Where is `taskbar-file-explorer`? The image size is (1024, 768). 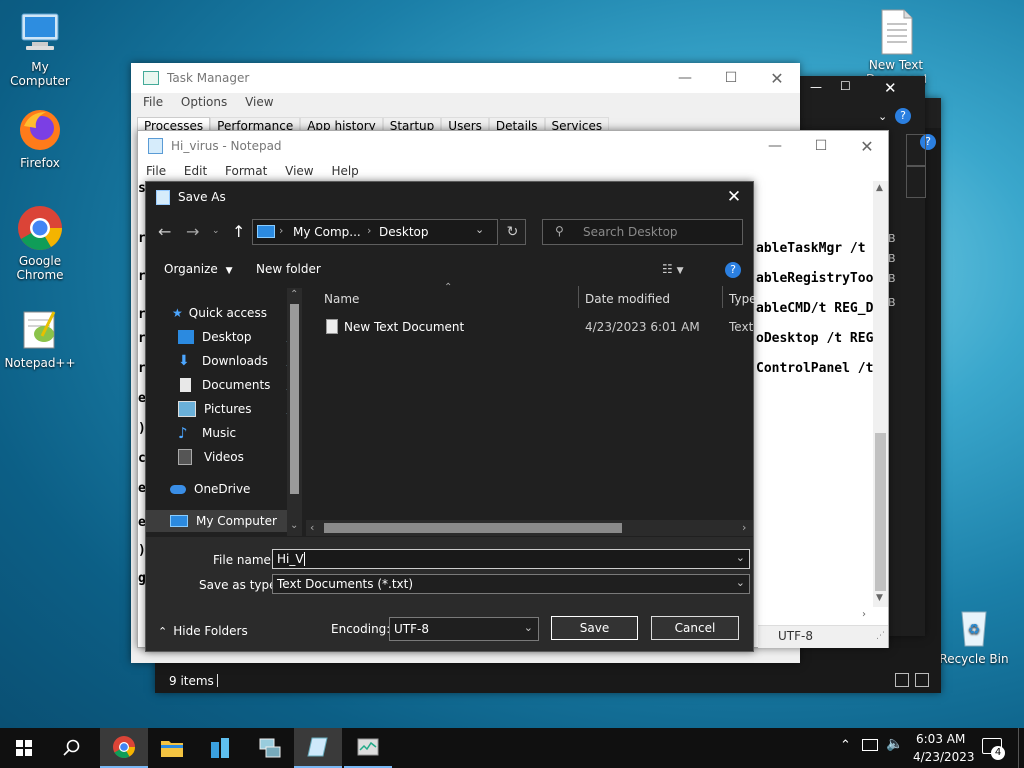
taskbar-file-explorer is located at coordinates (172, 748).